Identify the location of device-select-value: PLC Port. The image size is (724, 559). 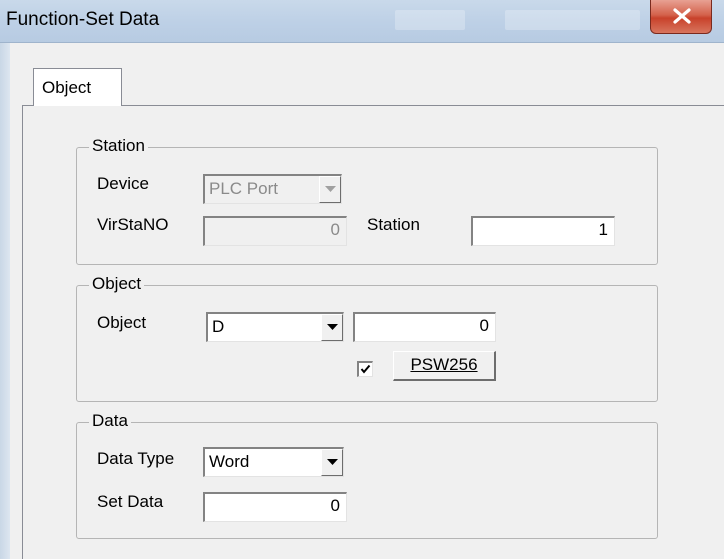
(243, 188).